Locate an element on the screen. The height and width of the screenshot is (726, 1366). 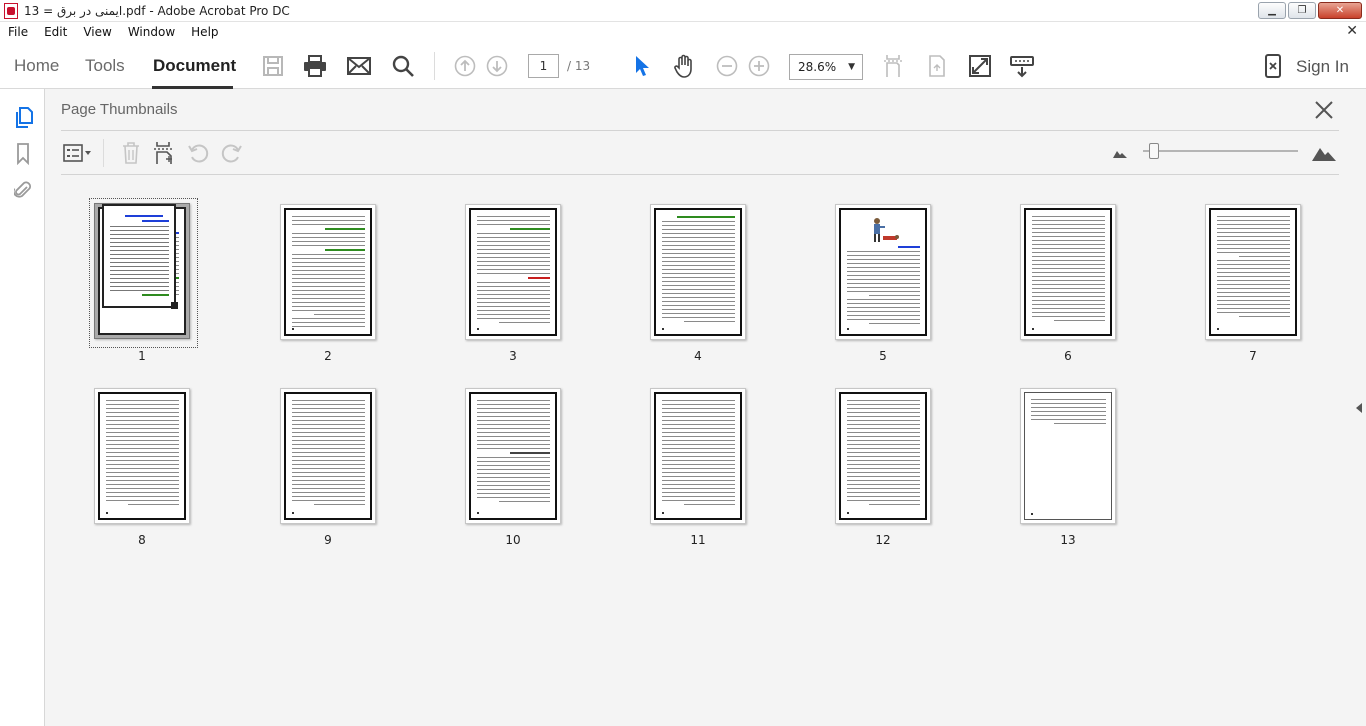
thumbnail-label-6: 6 is located at coordinates (1068, 356).